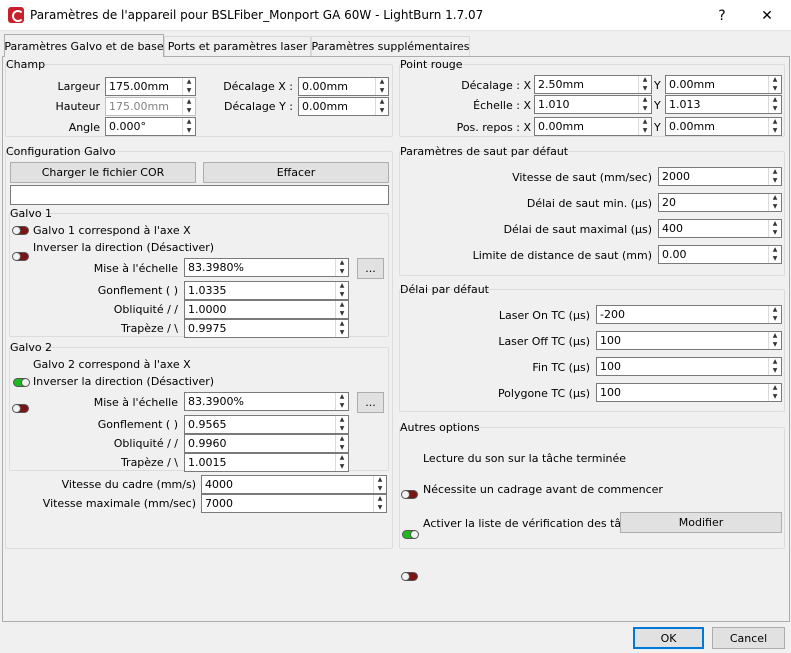 This screenshot has height=653, width=791. What do you see at coordinates (21, 256) in the screenshot?
I see `galvo1-invert-toggle` at bounding box center [21, 256].